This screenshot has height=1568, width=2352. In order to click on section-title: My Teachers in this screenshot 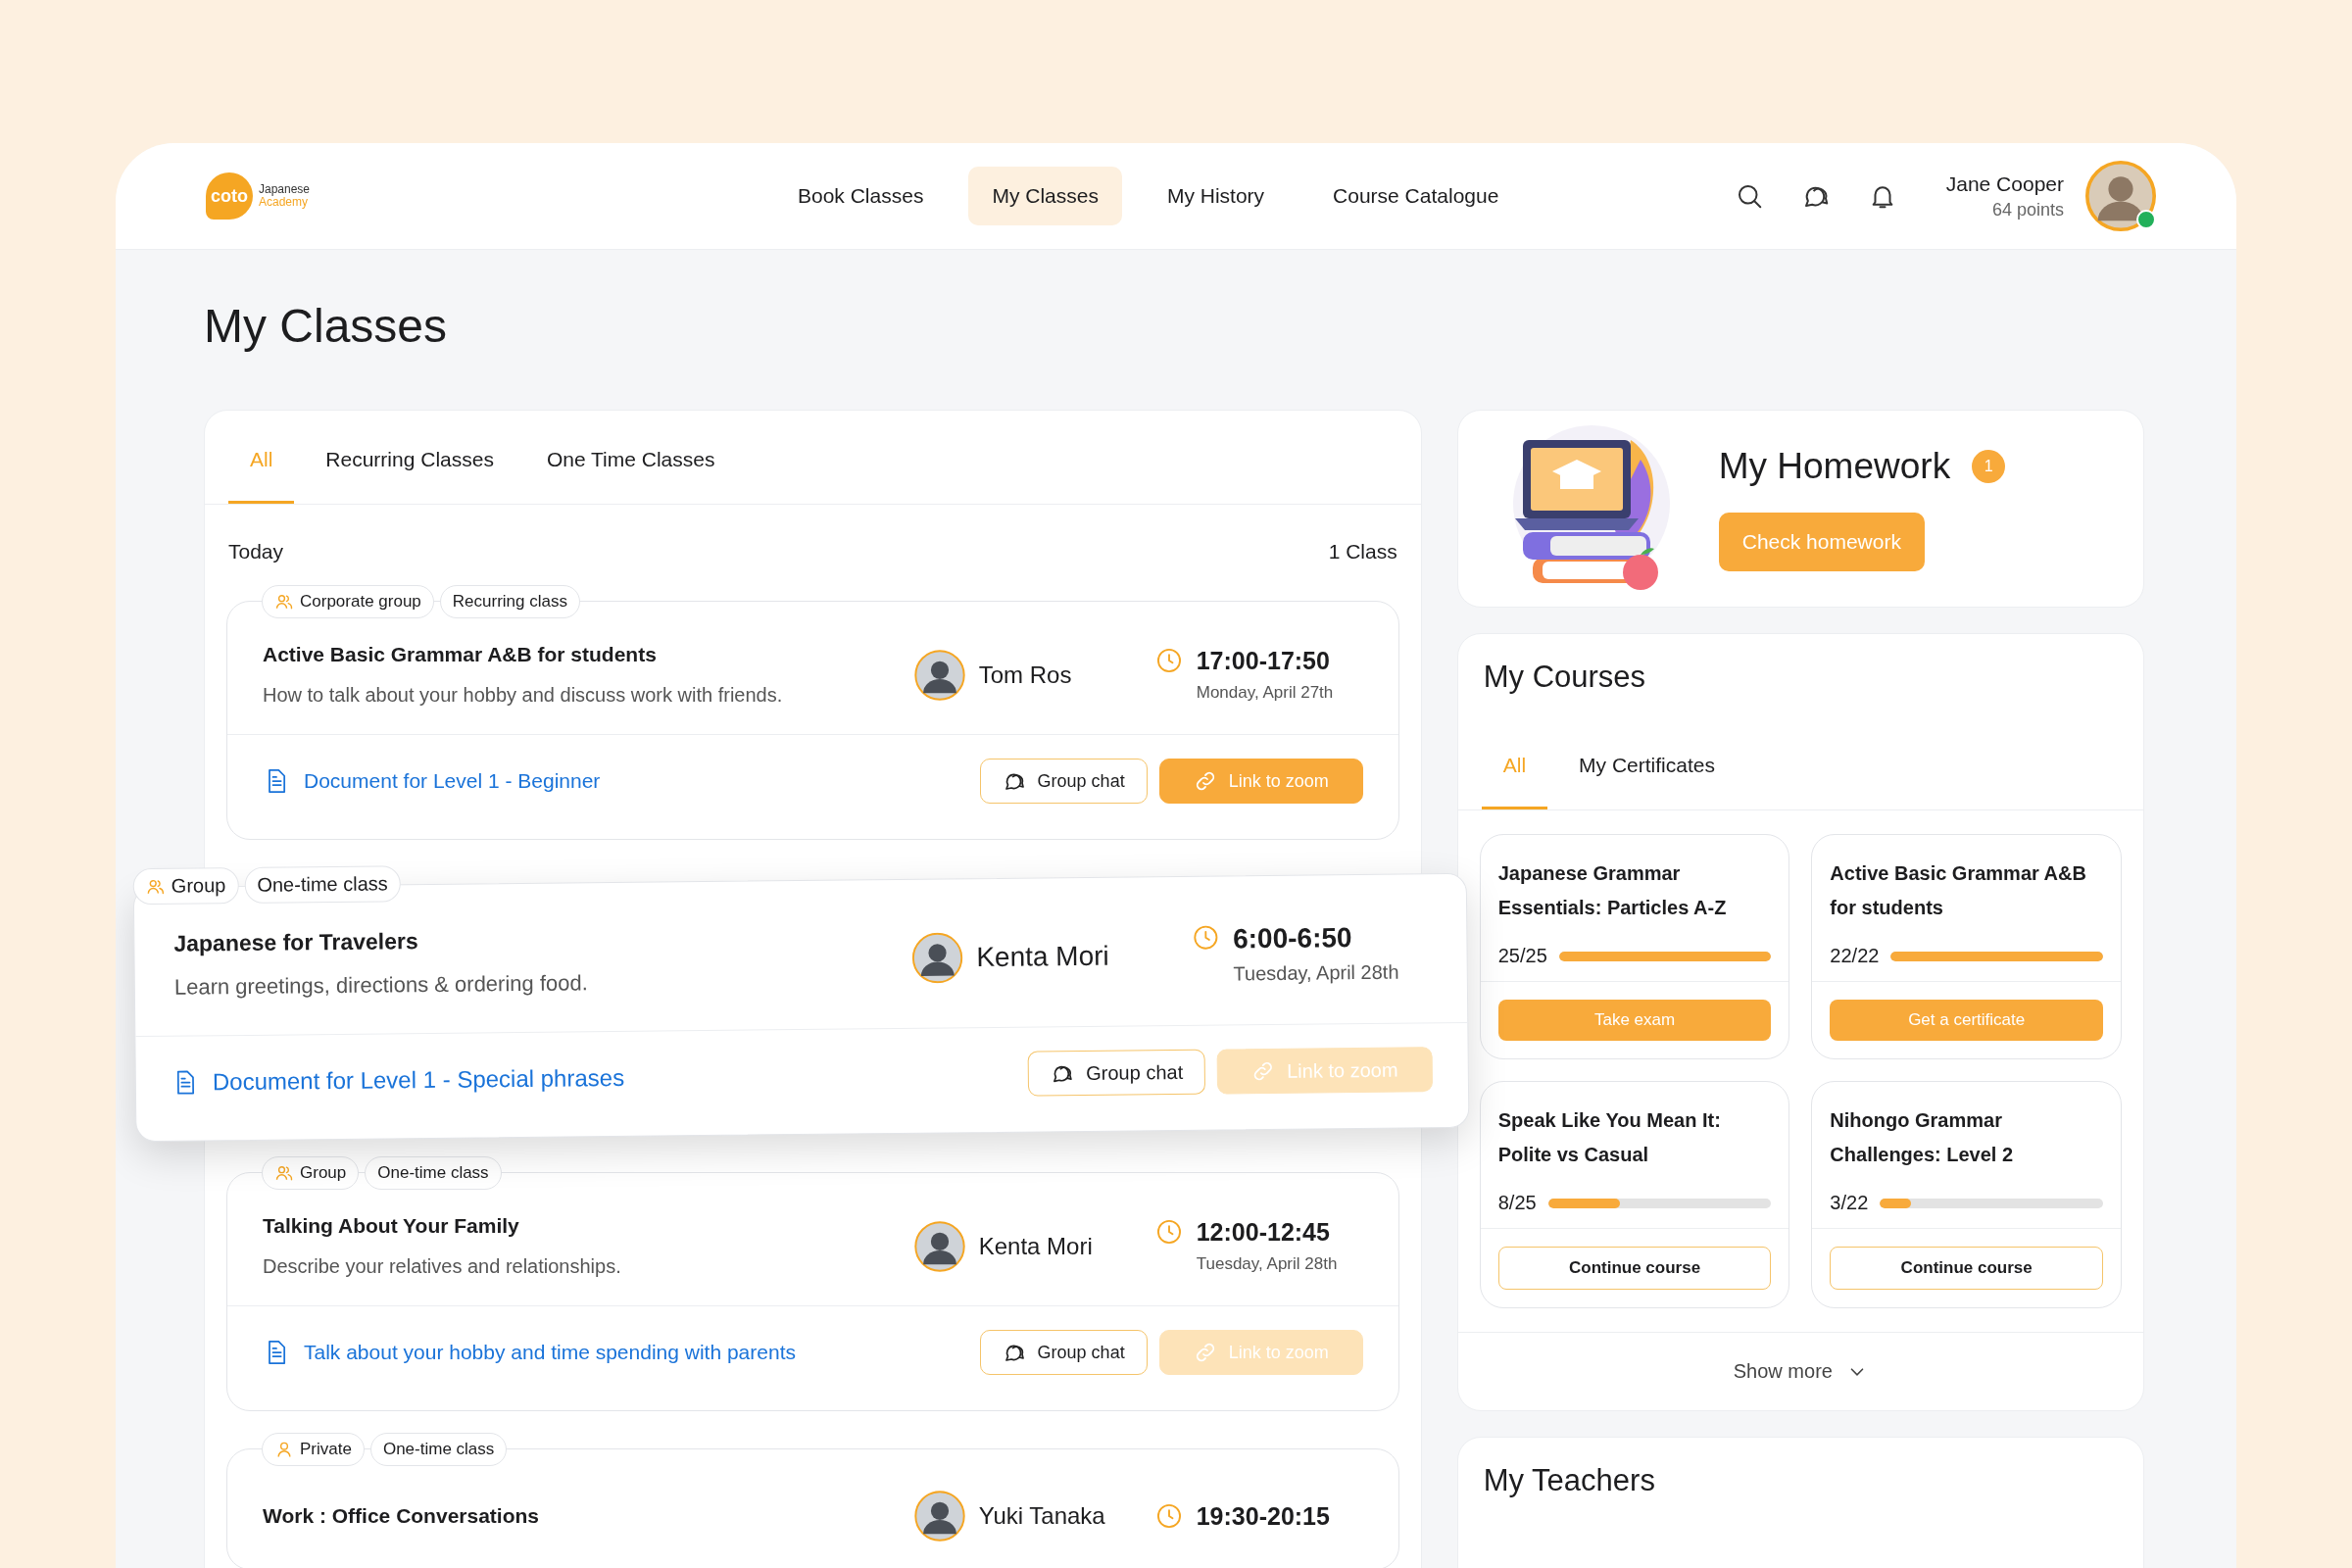, I will do `click(1569, 1480)`.